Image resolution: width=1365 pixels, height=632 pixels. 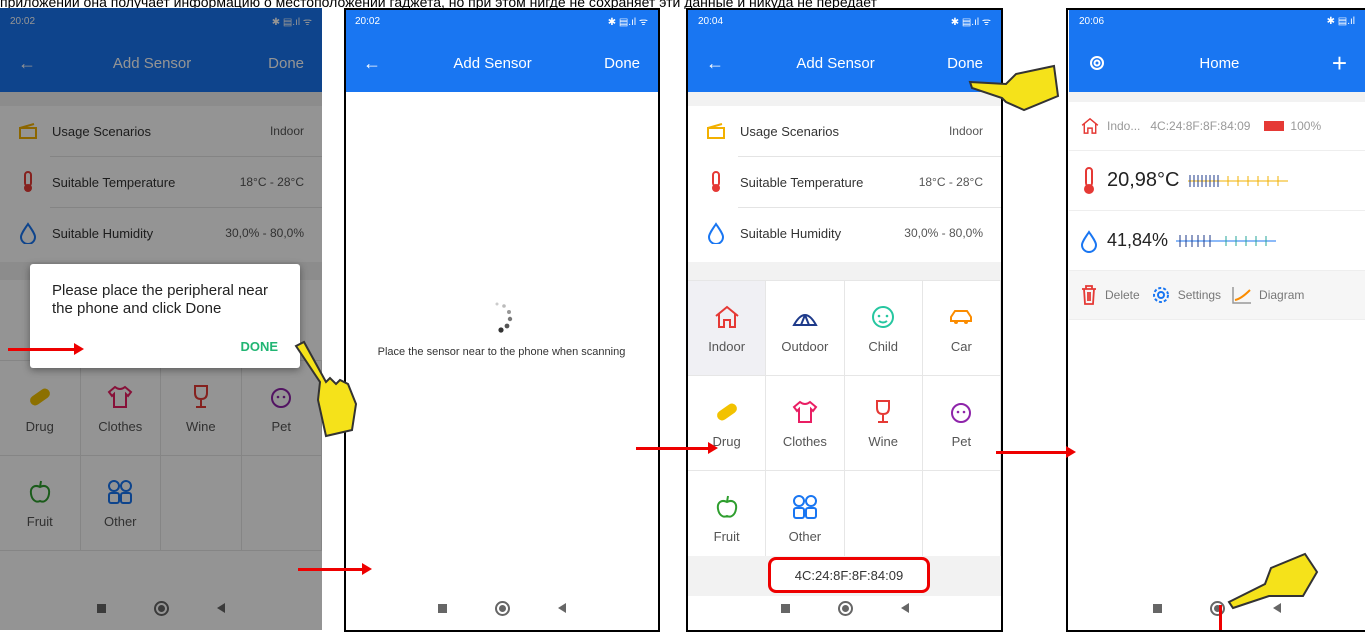 What do you see at coordinates (1143, 180) in the screenshot?
I see `temperature-value: 20,98°C` at bounding box center [1143, 180].